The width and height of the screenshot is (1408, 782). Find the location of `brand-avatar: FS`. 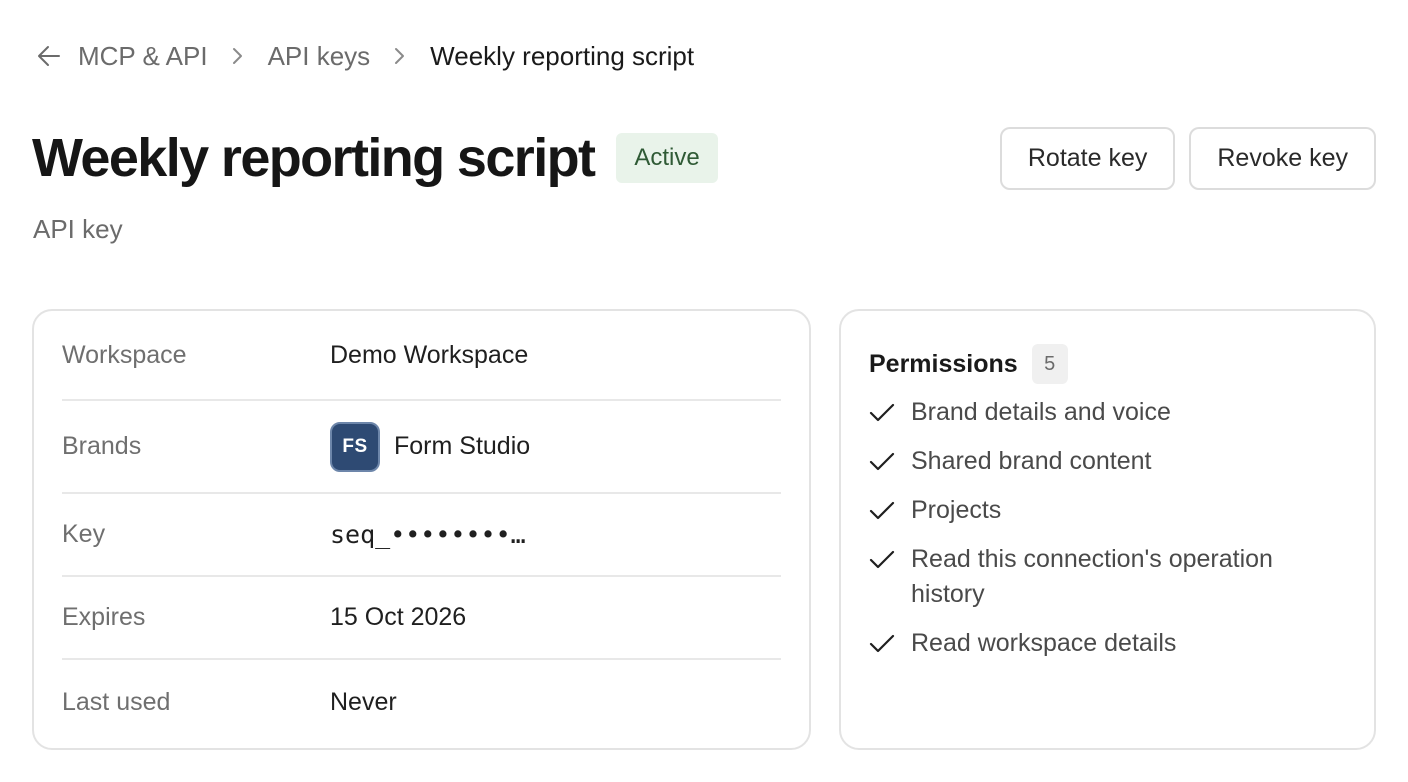

brand-avatar: FS is located at coordinates (355, 446).